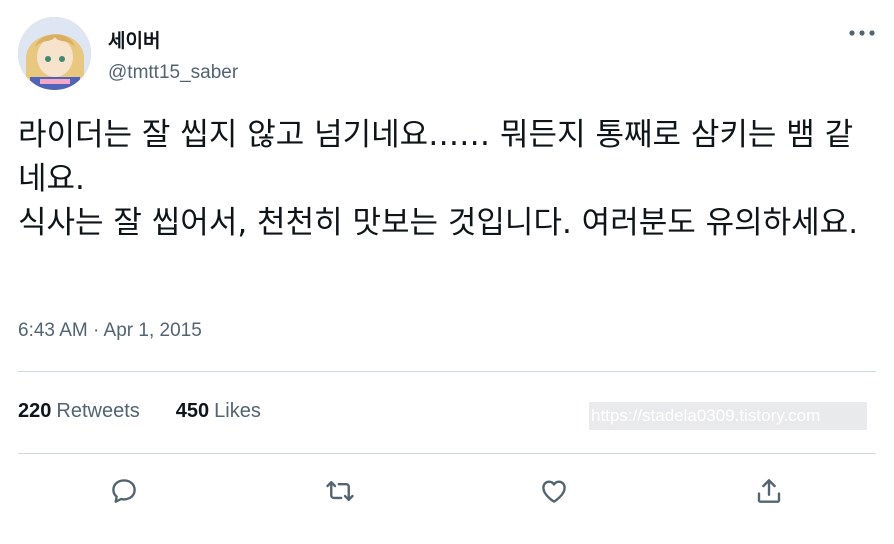  I want to click on likes-count: 450, so click(192, 411).